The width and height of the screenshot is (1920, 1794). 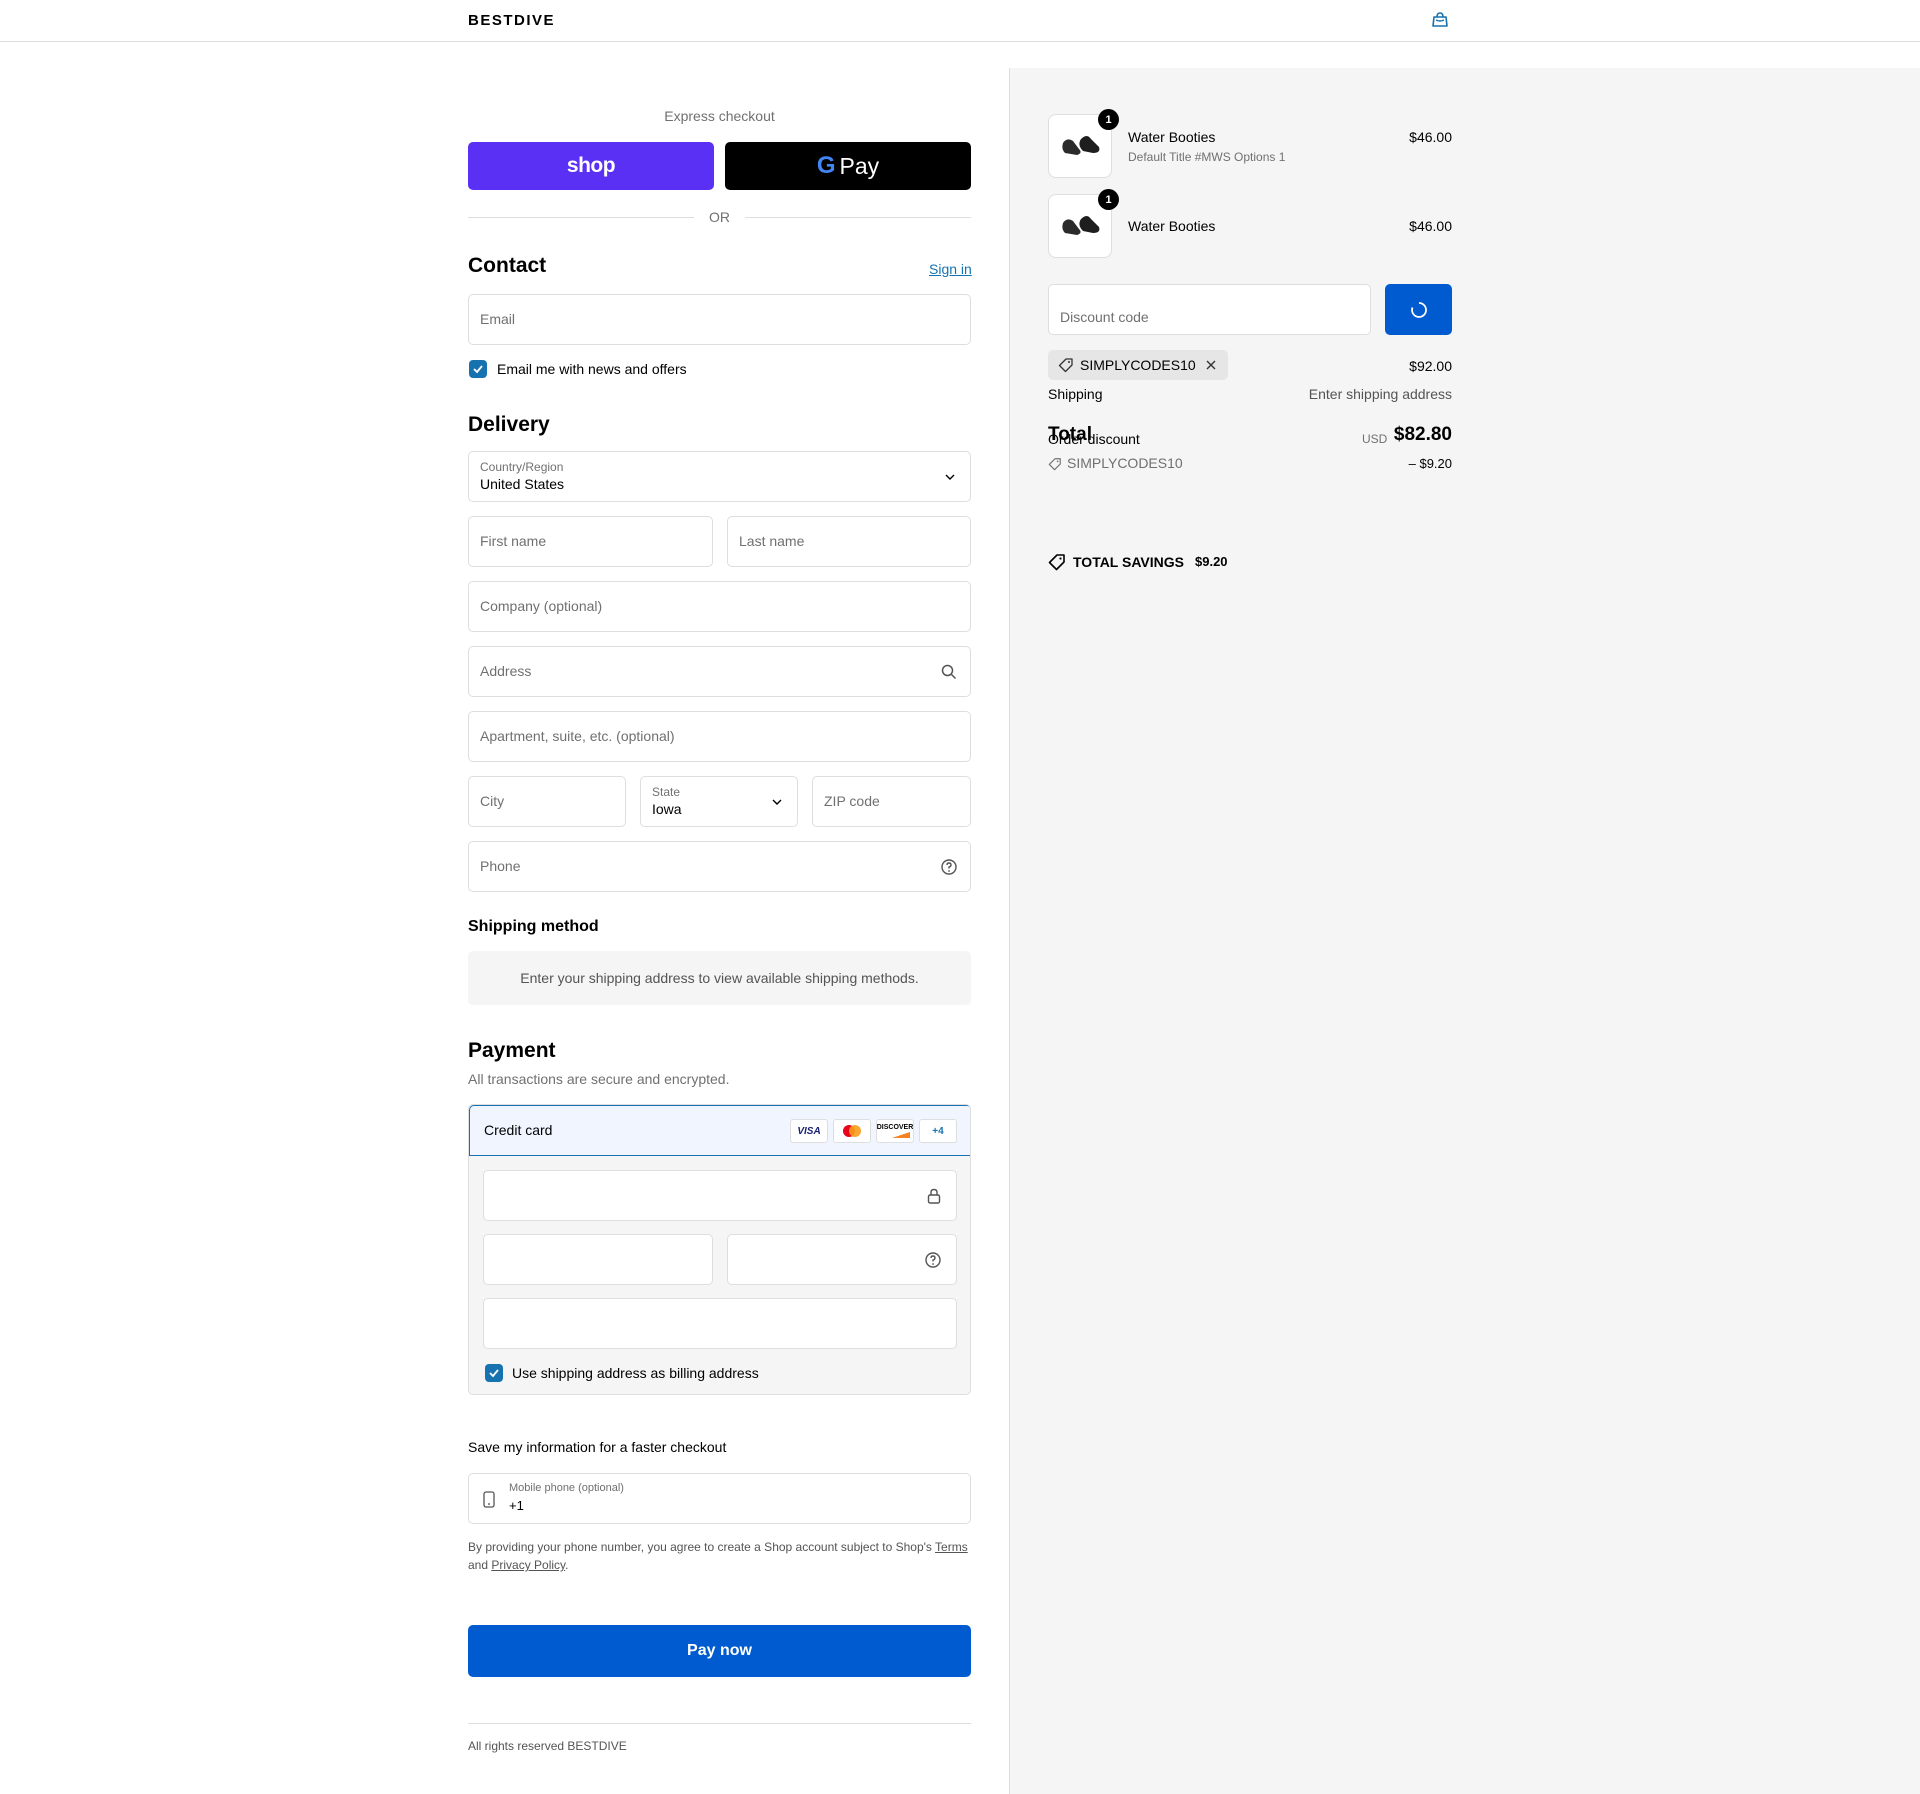 What do you see at coordinates (547, 1746) in the screenshot?
I see `footer-copyright: All rights reserved BESTDIVE` at bounding box center [547, 1746].